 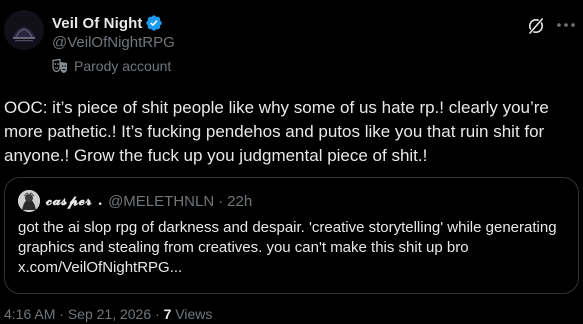 What do you see at coordinates (24, 30) in the screenshot?
I see `author-avatar` at bounding box center [24, 30].